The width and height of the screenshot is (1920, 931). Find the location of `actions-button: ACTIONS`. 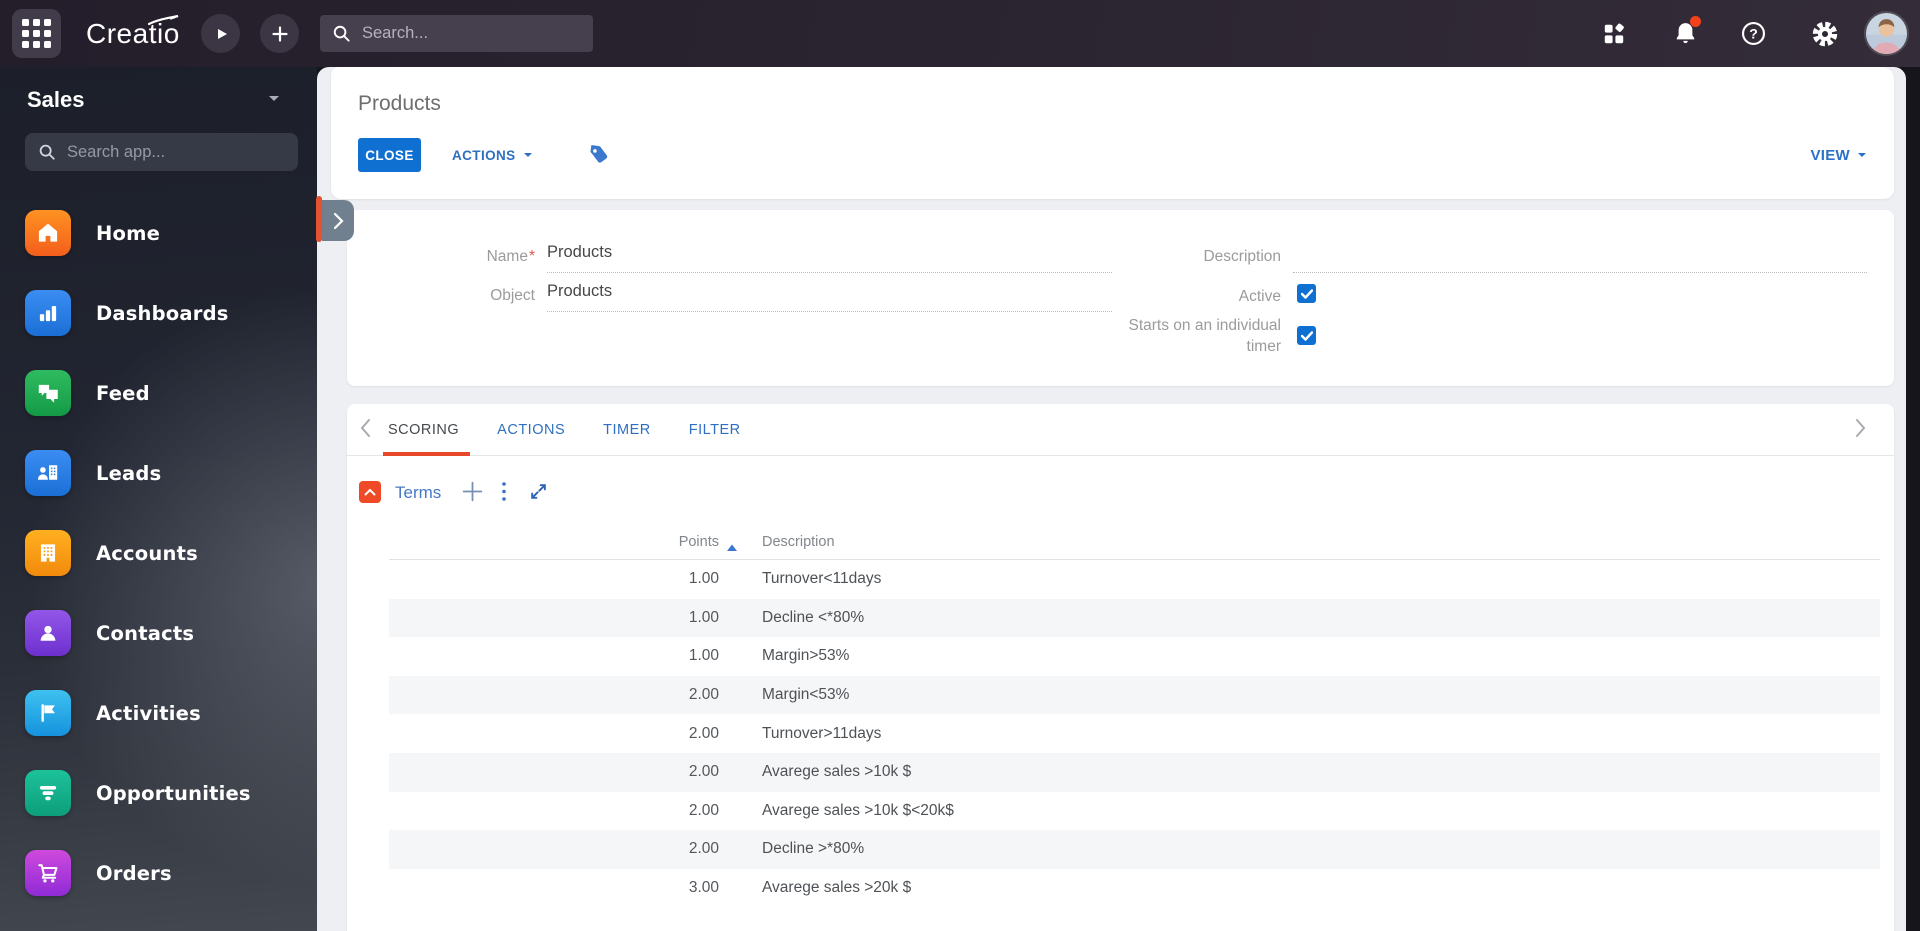

actions-button: ACTIONS is located at coordinates (492, 155).